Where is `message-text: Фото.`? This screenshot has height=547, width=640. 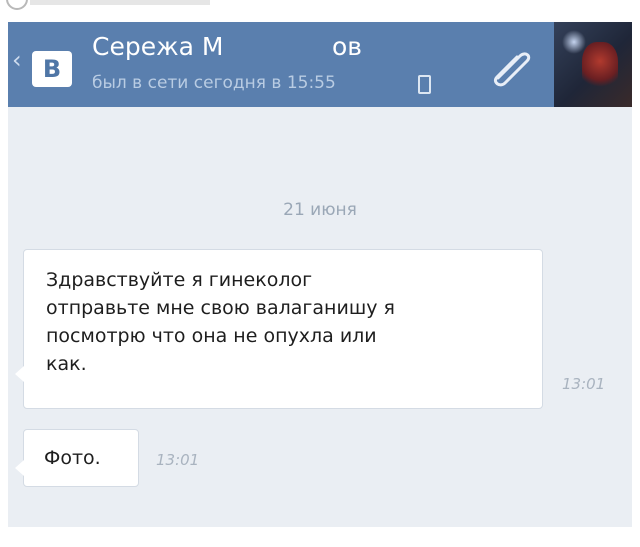
message-text: Фото. is located at coordinates (72, 458).